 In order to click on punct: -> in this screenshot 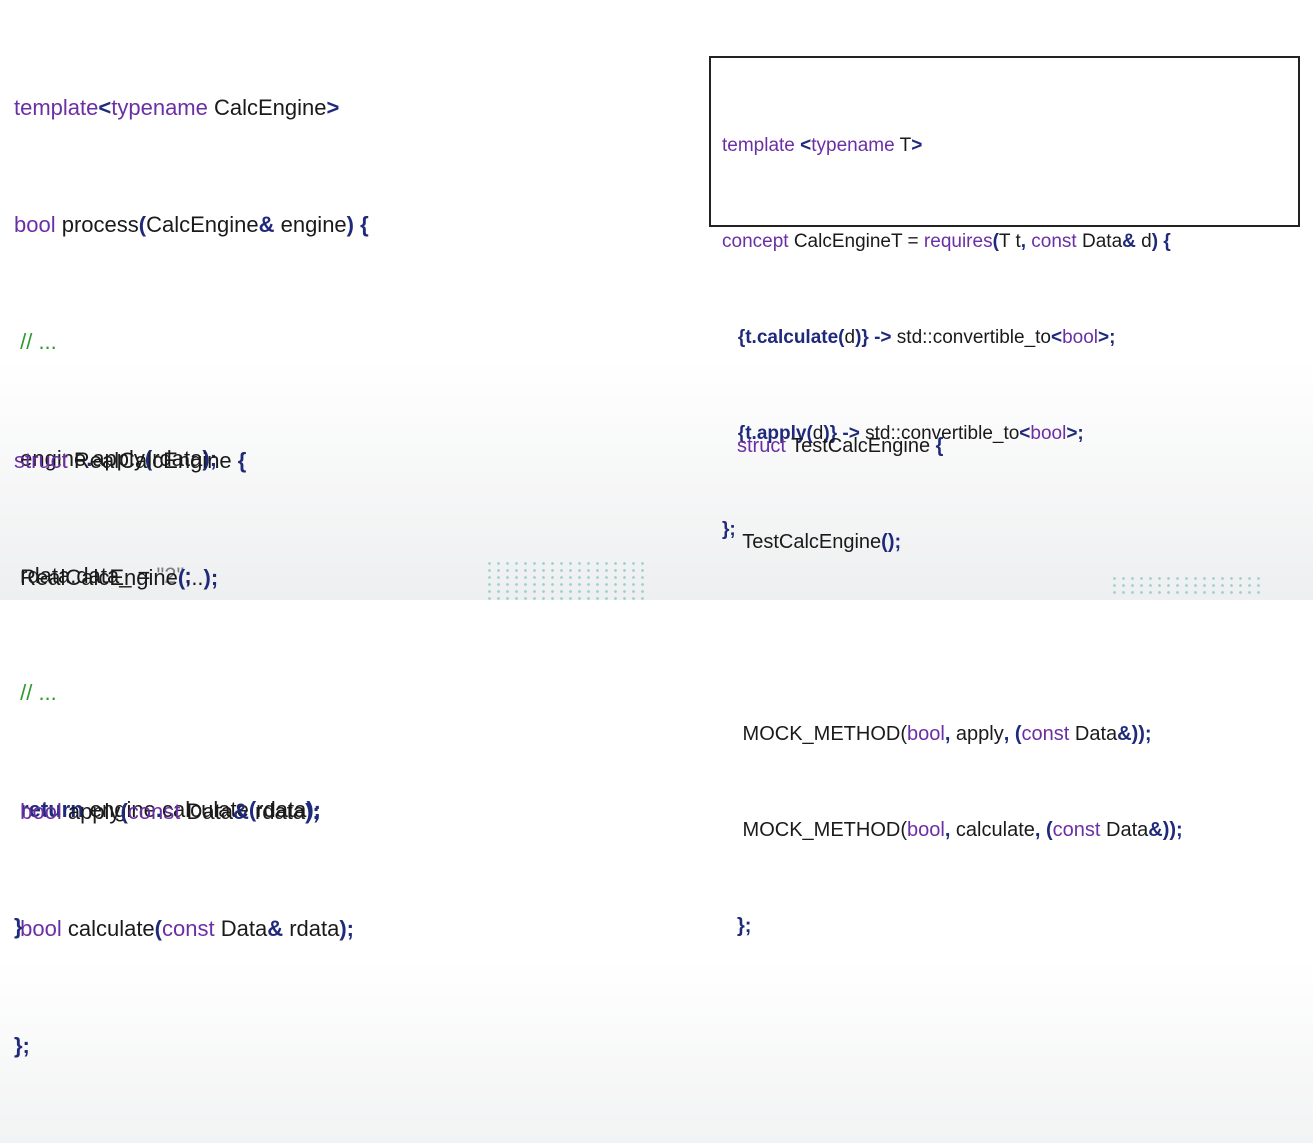, I will do `click(882, 337)`.